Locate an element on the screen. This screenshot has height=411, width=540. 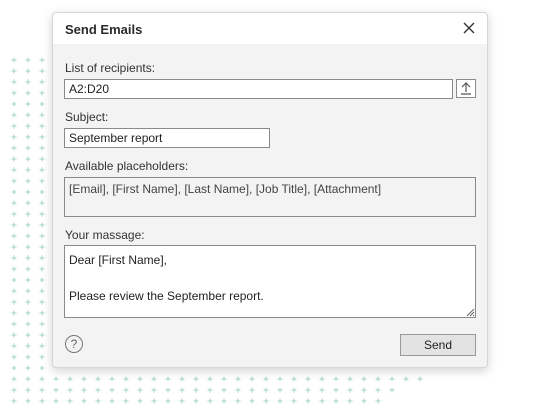
message-label: Your massage: is located at coordinates (105, 235).